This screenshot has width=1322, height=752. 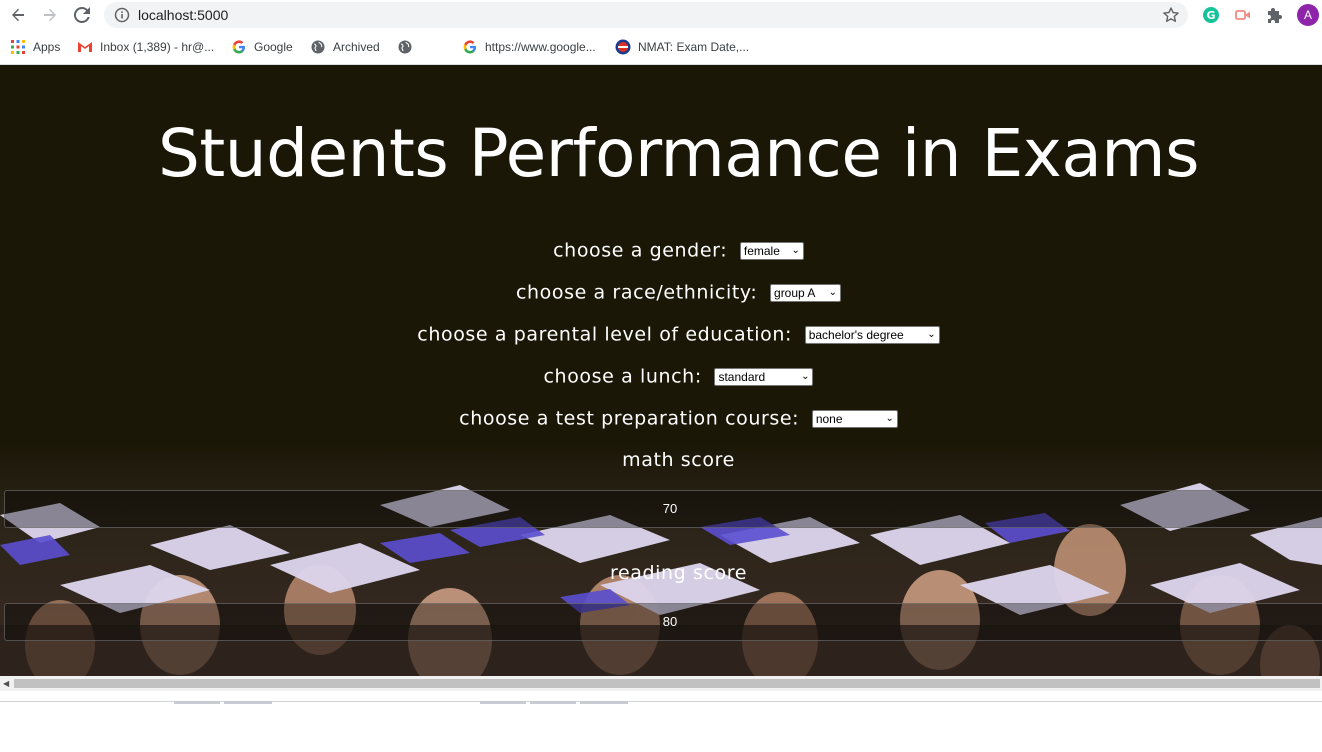 What do you see at coordinates (273, 47) in the screenshot?
I see `bookmark-label: Google` at bounding box center [273, 47].